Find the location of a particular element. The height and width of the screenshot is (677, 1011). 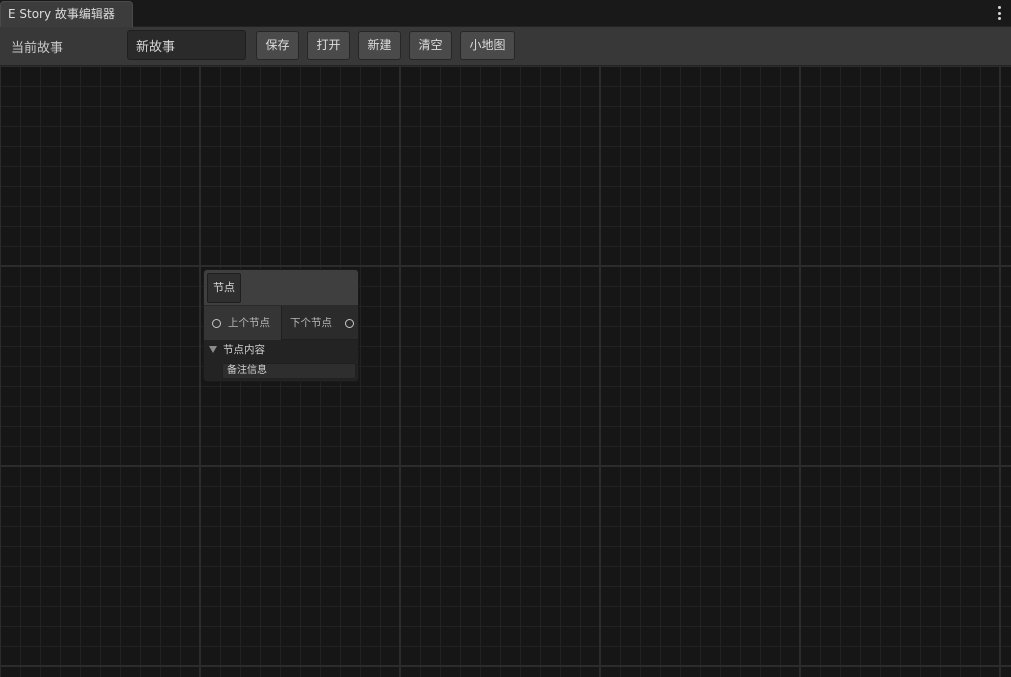

story-name-input is located at coordinates (186, 45).